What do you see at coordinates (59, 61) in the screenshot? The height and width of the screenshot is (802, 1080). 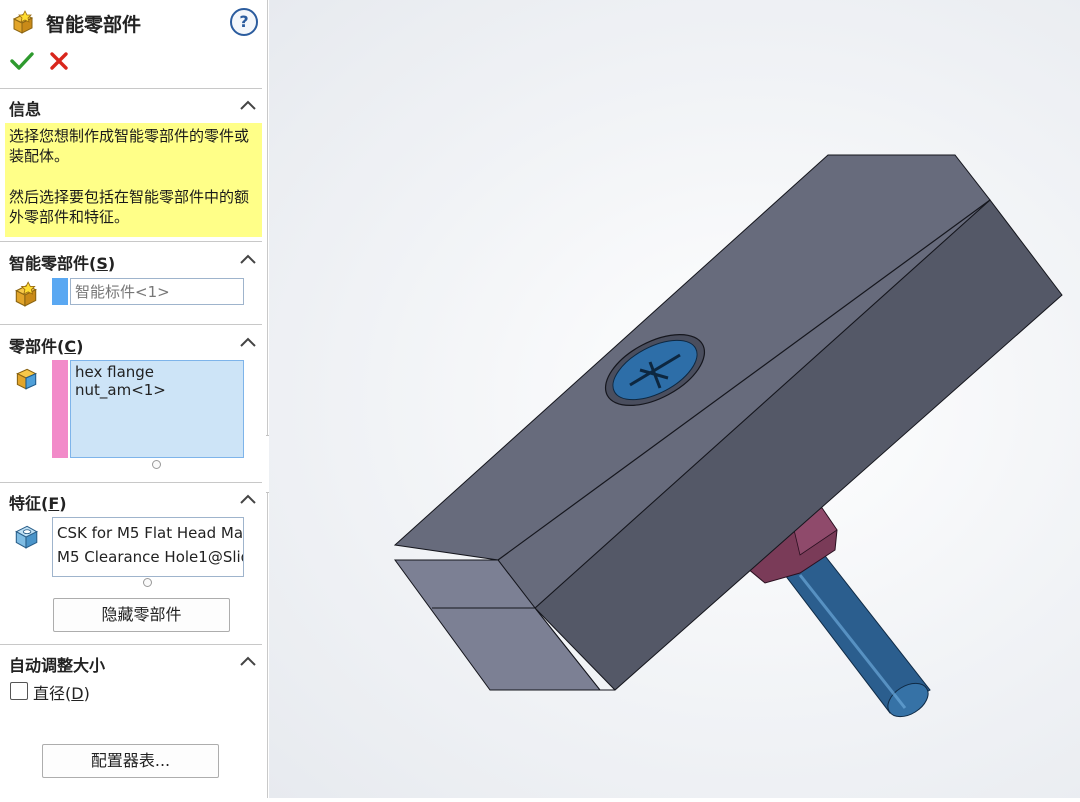 I see `x-icon` at bounding box center [59, 61].